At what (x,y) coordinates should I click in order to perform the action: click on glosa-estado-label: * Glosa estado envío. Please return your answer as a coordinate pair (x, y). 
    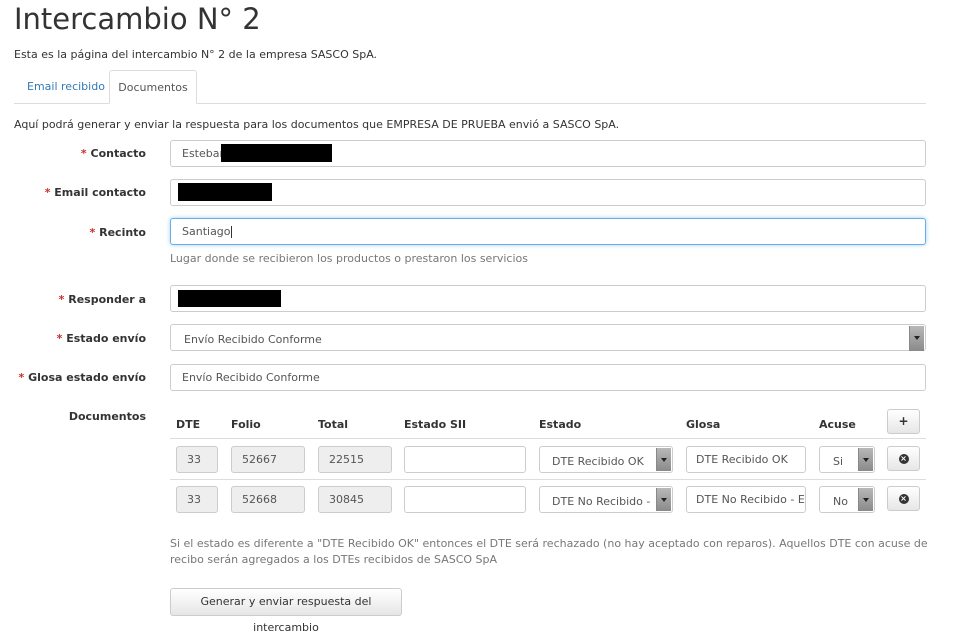
    Looking at the image, I should click on (82, 377).